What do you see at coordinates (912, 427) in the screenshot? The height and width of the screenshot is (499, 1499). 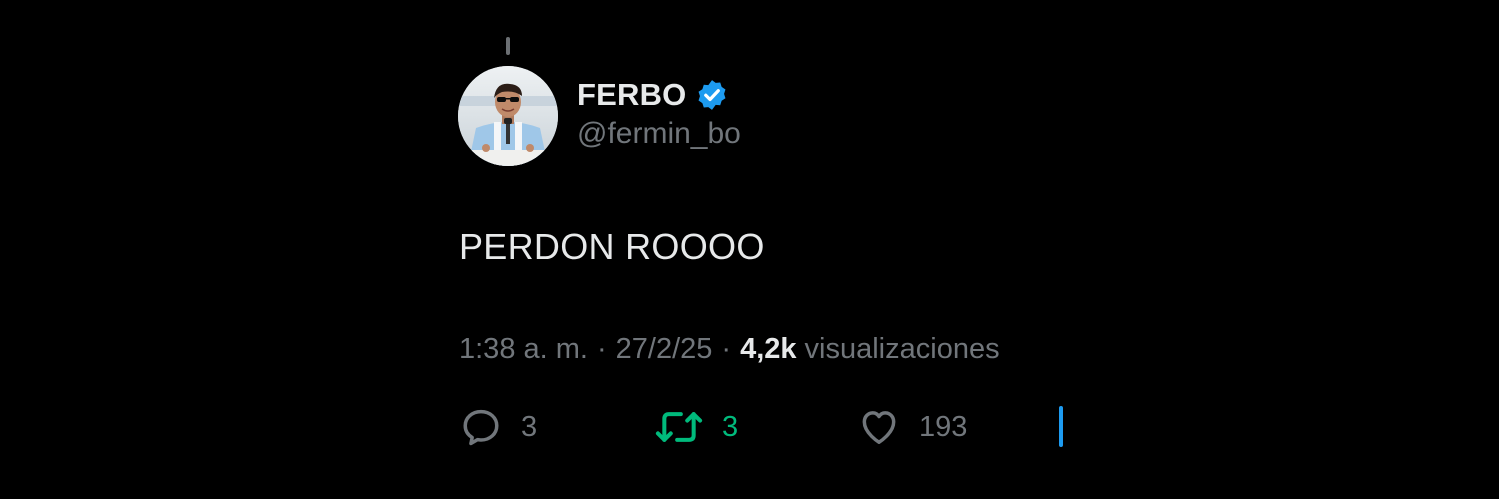 I see `like-button: 193` at bounding box center [912, 427].